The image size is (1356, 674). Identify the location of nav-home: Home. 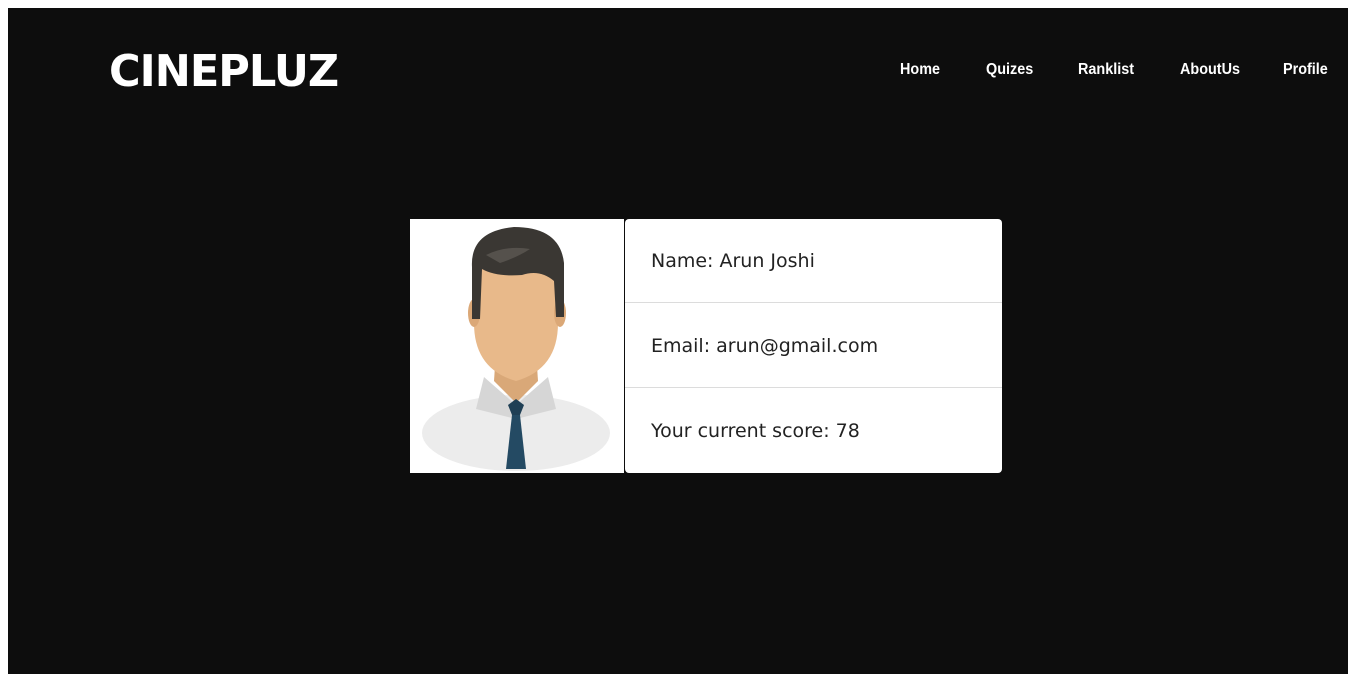
(920, 70).